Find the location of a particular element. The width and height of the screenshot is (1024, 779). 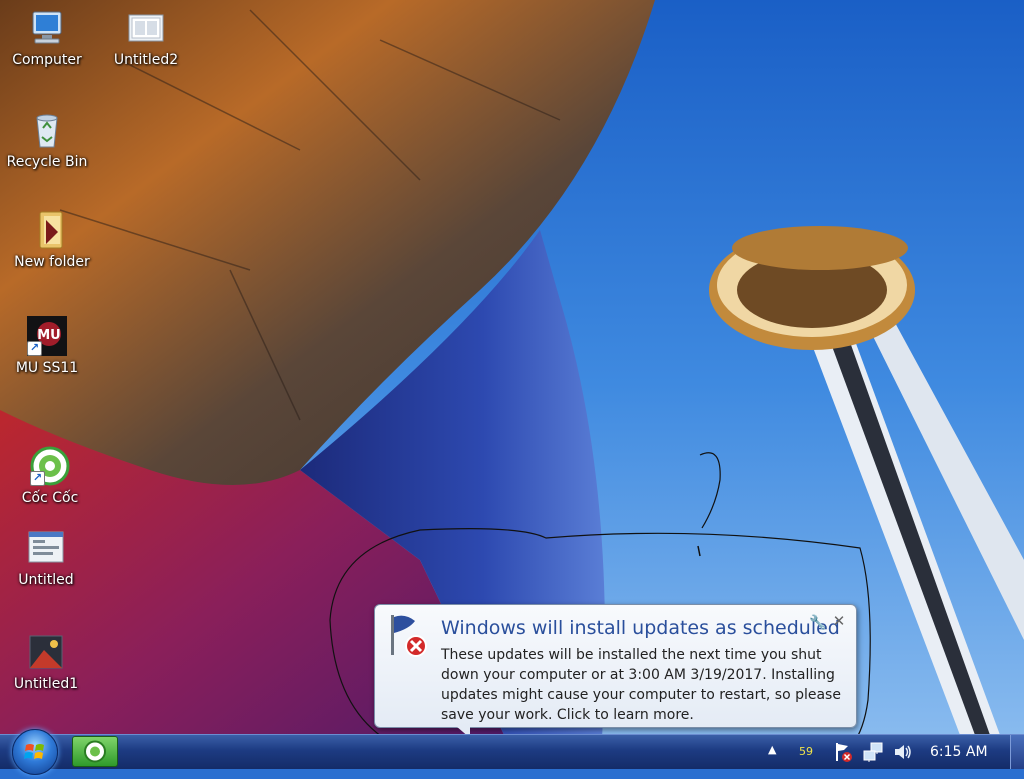

desktop-icon-untitled1: Untitled1 is located at coordinates (46, 662).